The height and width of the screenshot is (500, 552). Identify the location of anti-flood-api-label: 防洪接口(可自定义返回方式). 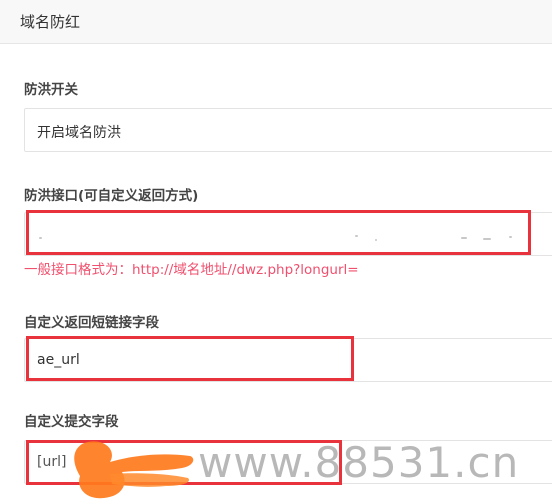
(111, 196).